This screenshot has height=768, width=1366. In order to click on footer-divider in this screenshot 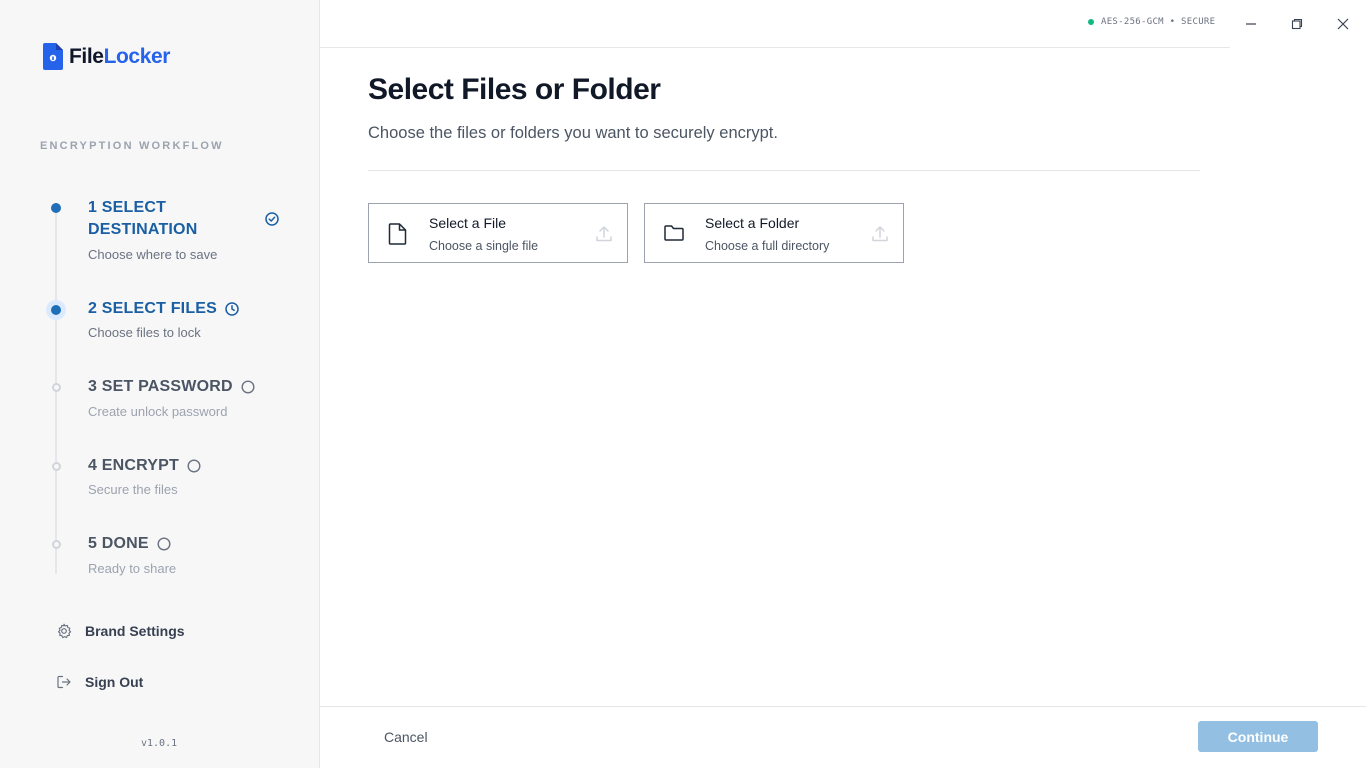, I will do `click(843, 706)`.